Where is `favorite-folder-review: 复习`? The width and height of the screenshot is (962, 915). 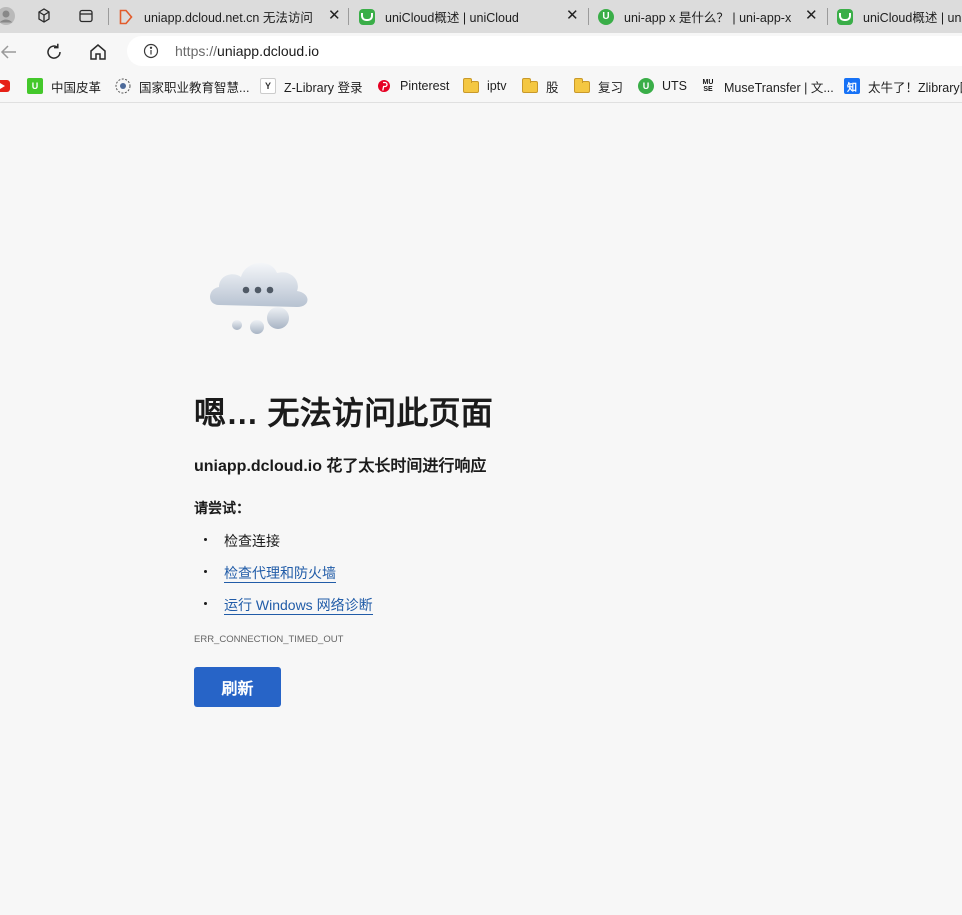 favorite-folder-review: 复习 is located at coordinates (598, 86).